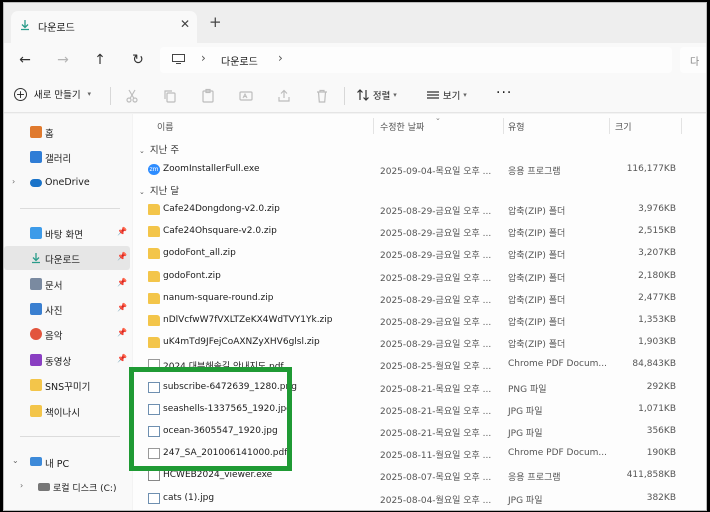  What do you see at coordinates (67, 334) in the screenshot?
I see `sidebar-item-music: 음악 📌` at bounding box center [67, 334].